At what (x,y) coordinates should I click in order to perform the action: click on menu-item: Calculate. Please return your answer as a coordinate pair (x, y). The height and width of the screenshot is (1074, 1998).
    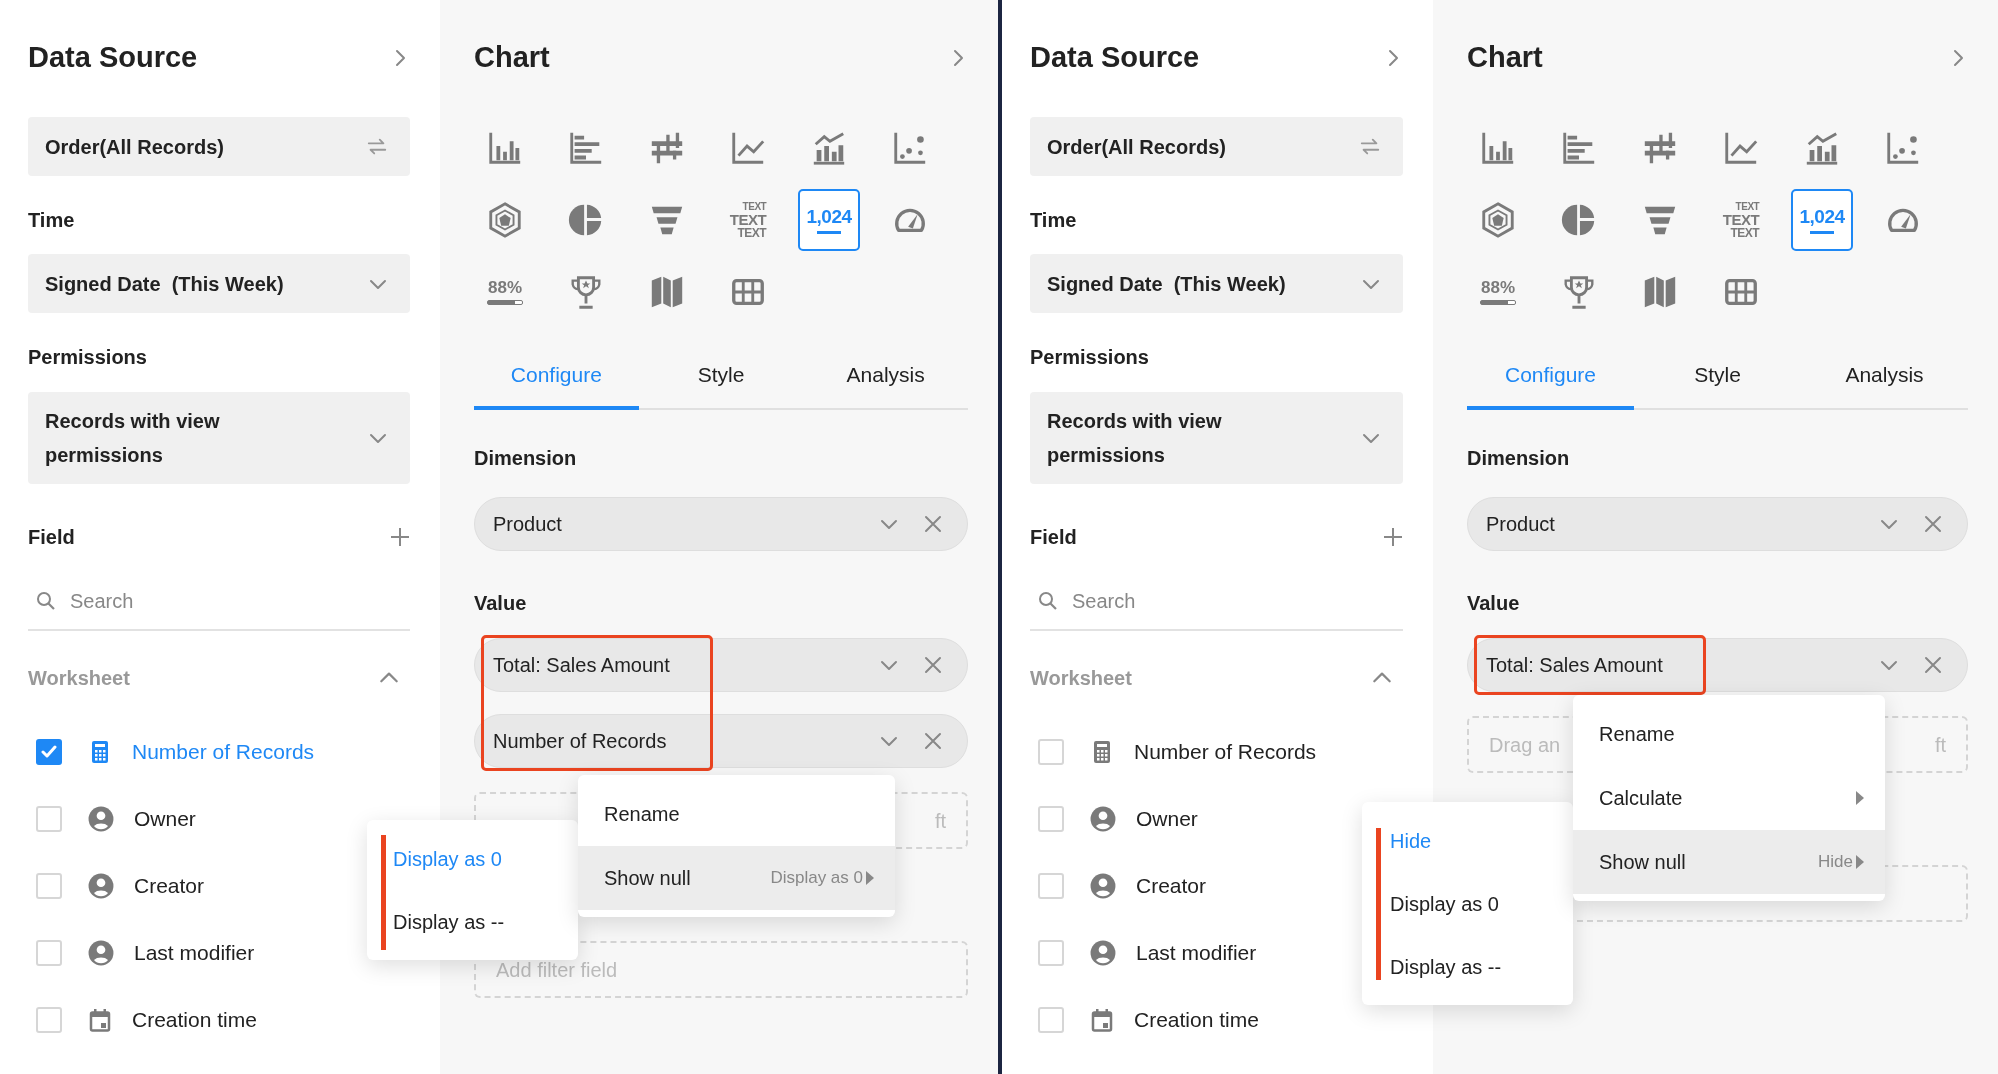
    Looking at the image, I should click on (1729, 798).